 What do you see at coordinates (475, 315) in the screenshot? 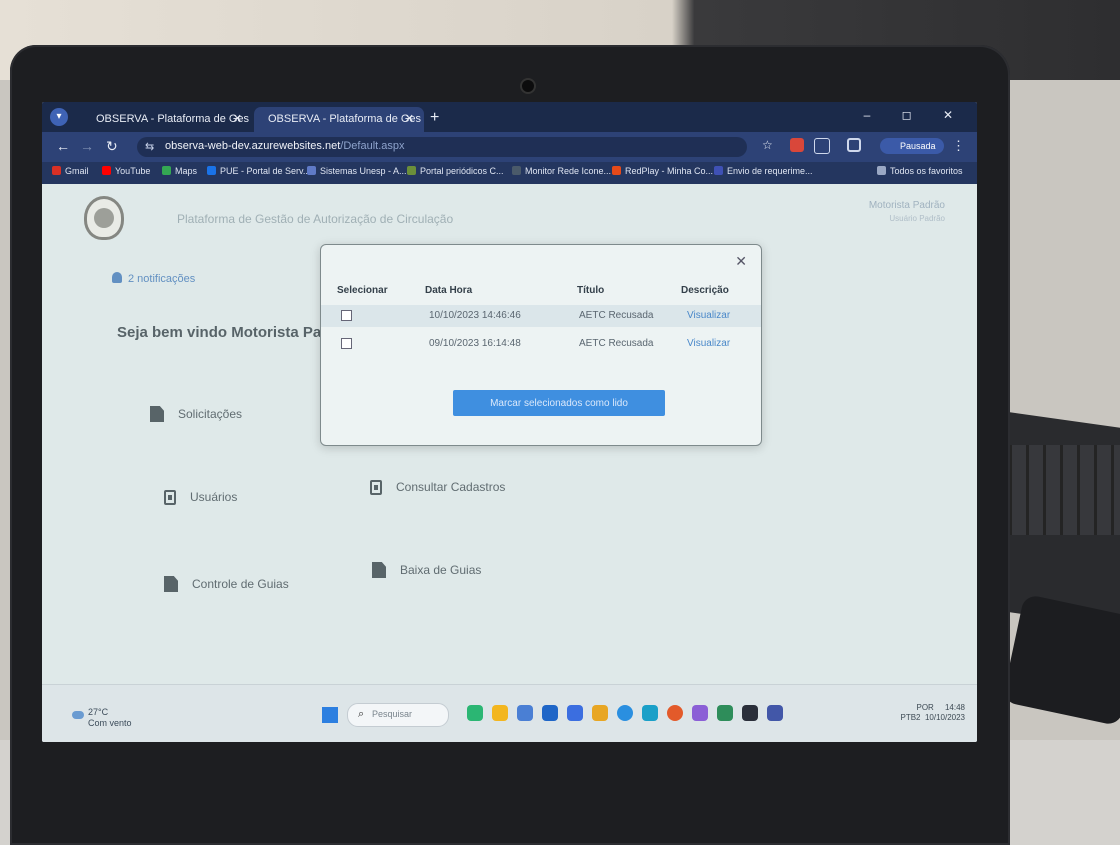
I see `row-datetime: 10/10/2023 14:46:46` at bounding box center [475, 315].